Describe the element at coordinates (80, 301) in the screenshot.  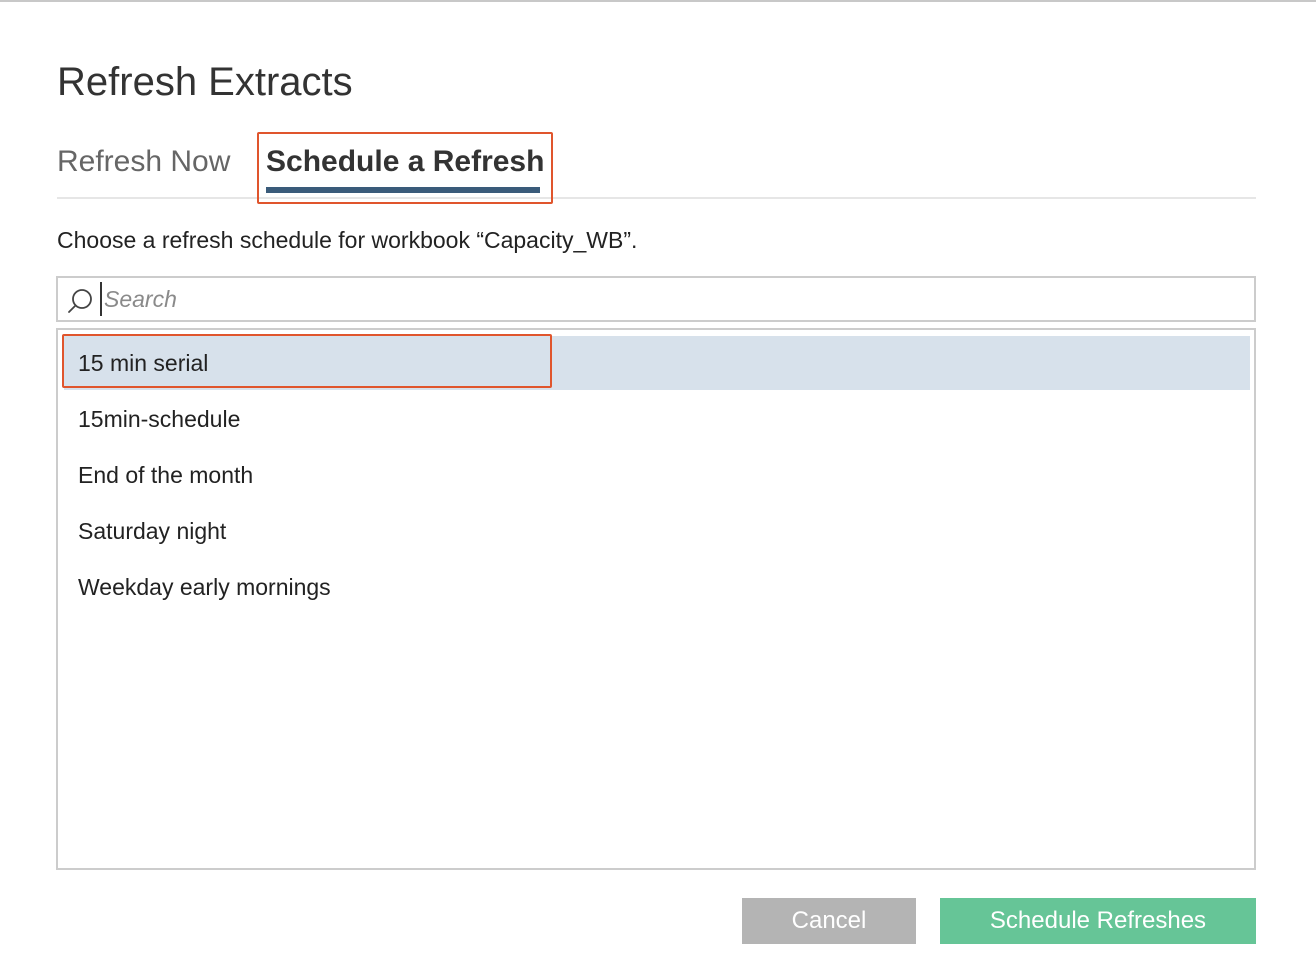
I see `search-icon` at that location.